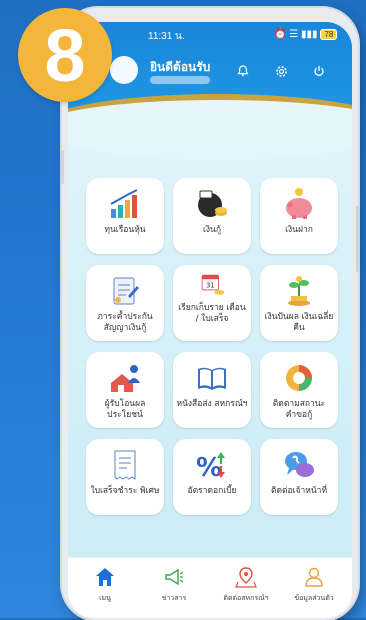 The width and height of the screenshot is (366, 620). I want to click on bottom-navigation: เมนู ข่าวสาร ติดต่อสหกรณ์ฯ ข้อมูลส่วนตัว, so click(210, 587).